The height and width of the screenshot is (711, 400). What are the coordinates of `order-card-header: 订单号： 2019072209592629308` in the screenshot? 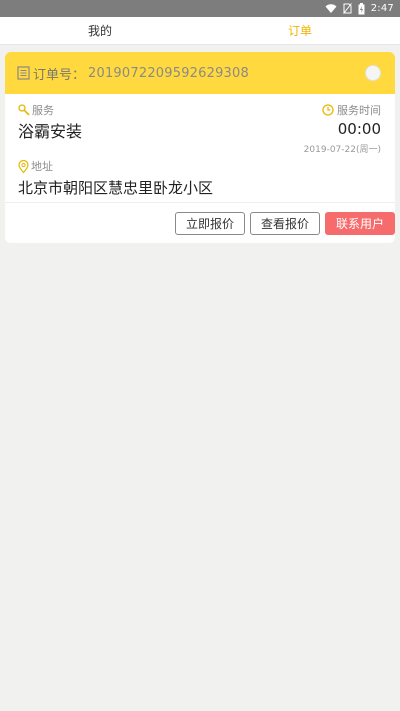 It's located at (200, 73).